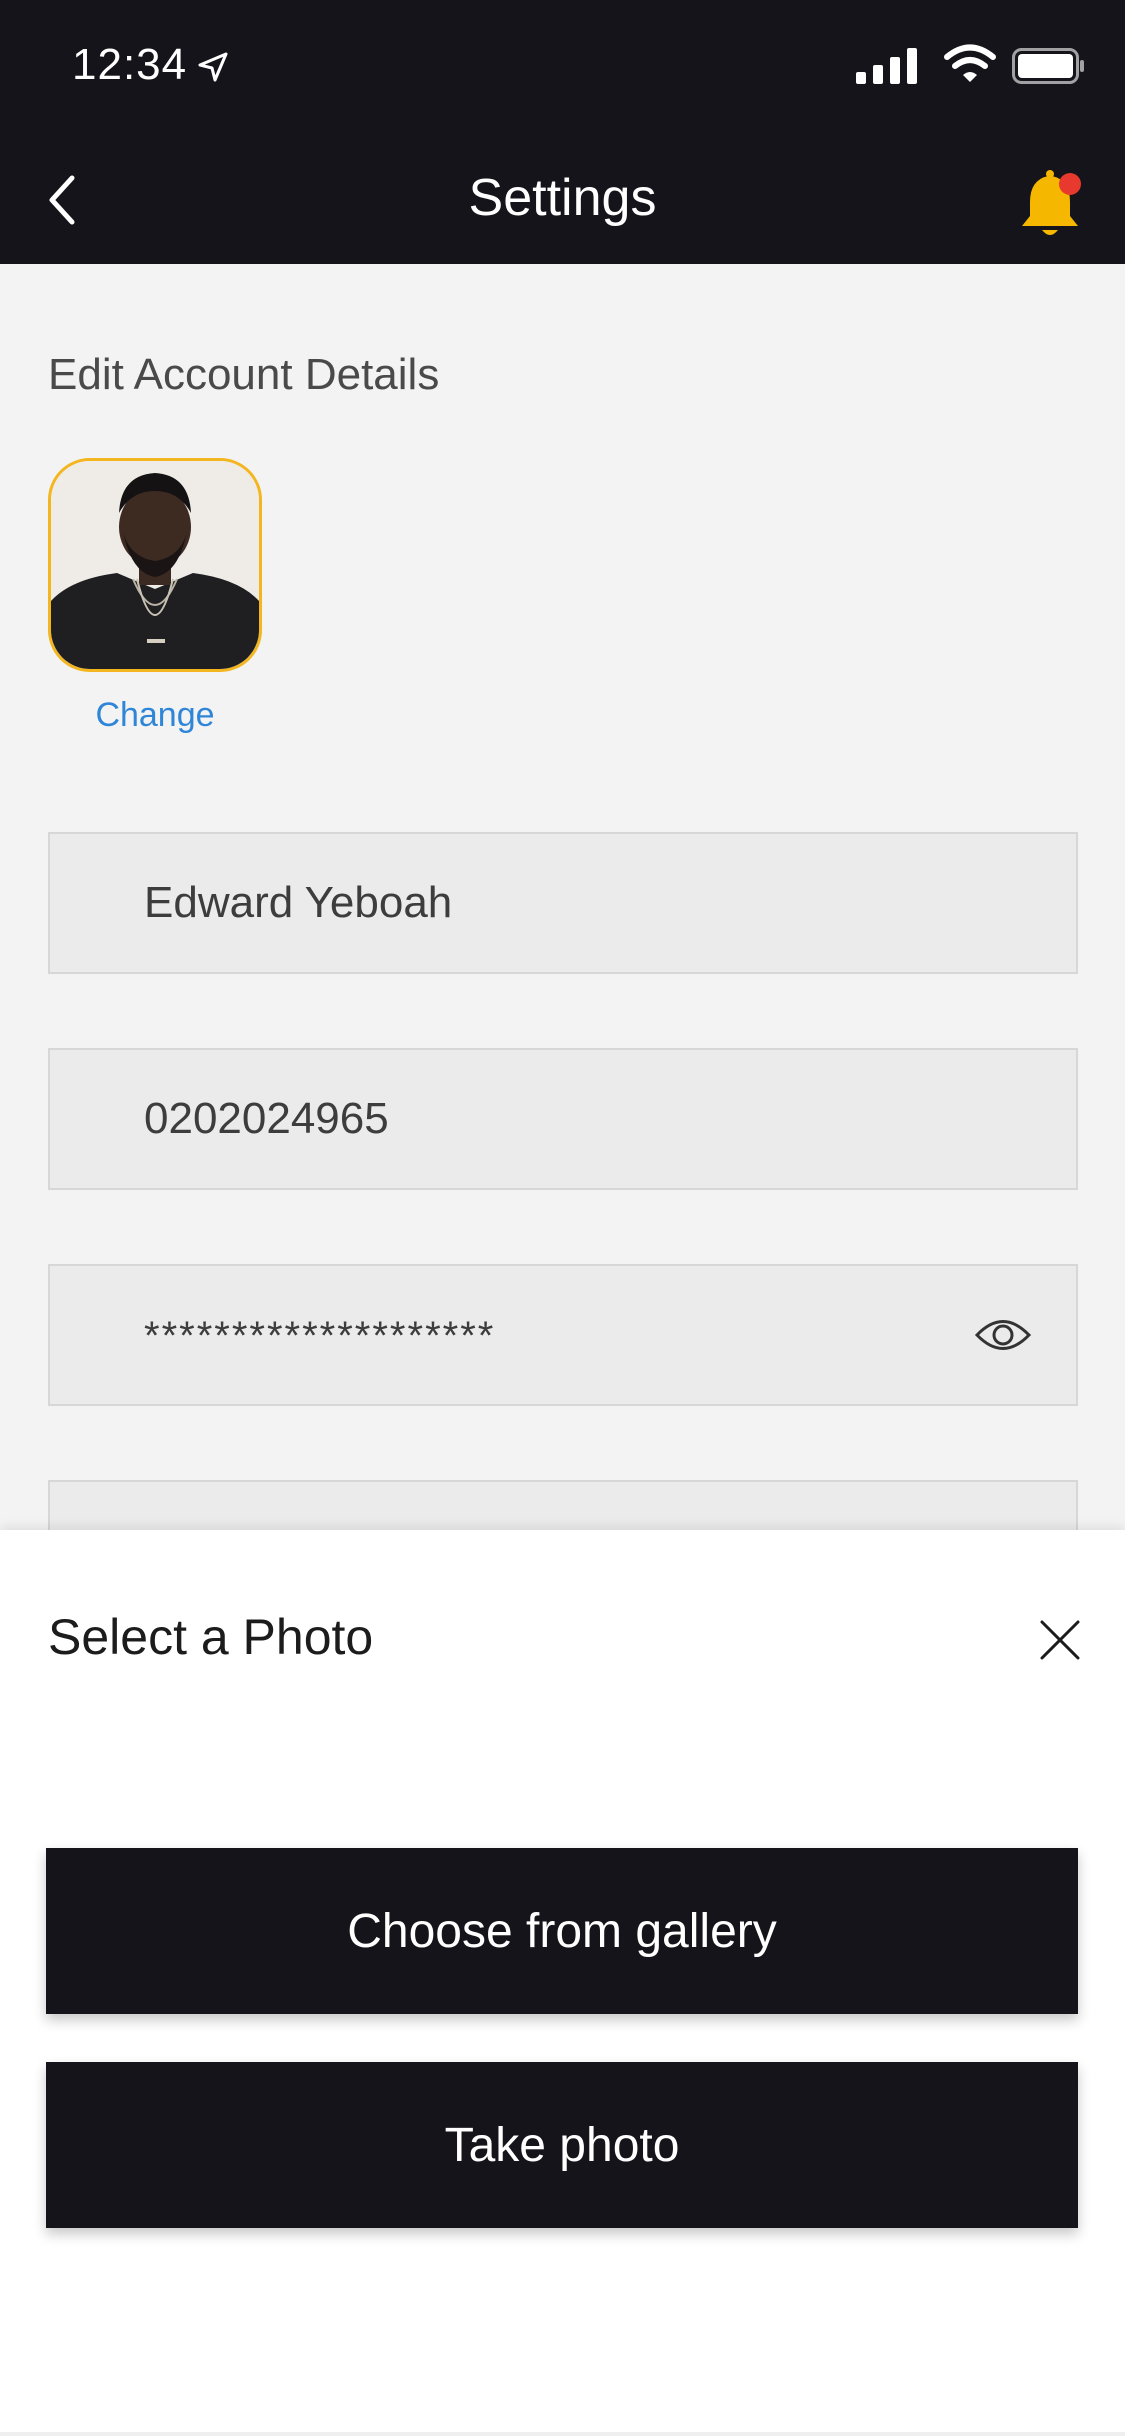 The image size is (1125, 2436). What do you see at coordinates (213, 67) in the screenshot?
I see `location-arrow-icon` at bounding box center [213, 67].